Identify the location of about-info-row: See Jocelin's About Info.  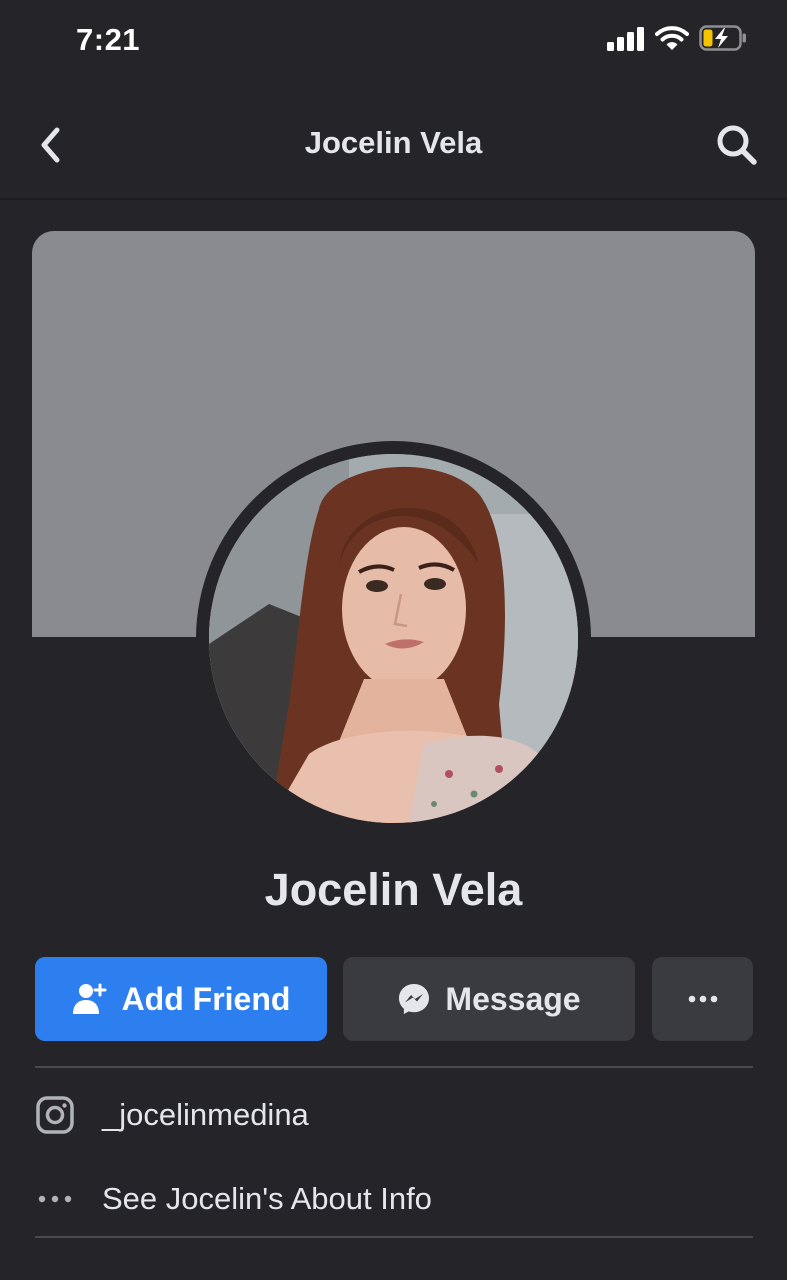
(233, 1199).